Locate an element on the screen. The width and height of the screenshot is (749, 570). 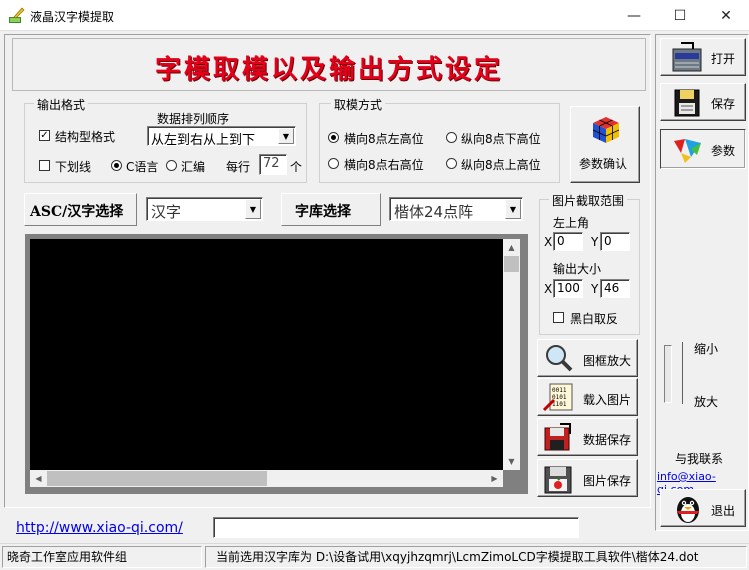
open-label: 打开 is located at coordinates (723, 59).